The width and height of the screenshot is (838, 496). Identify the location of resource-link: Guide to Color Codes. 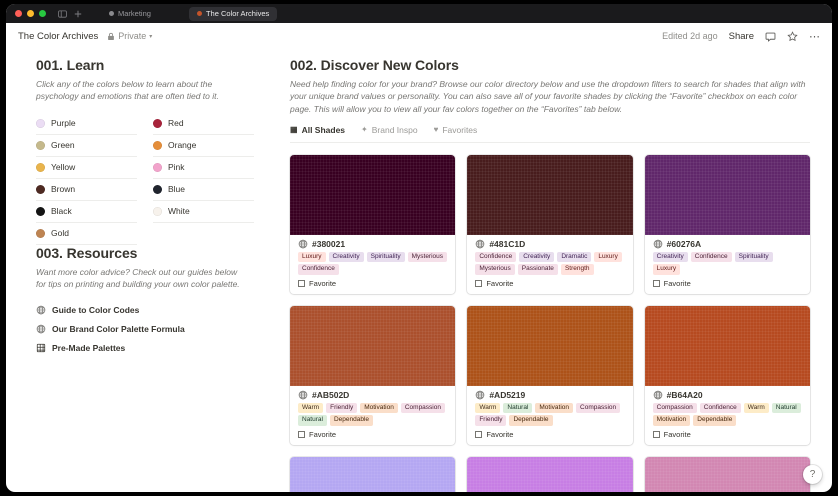
(151, 309).